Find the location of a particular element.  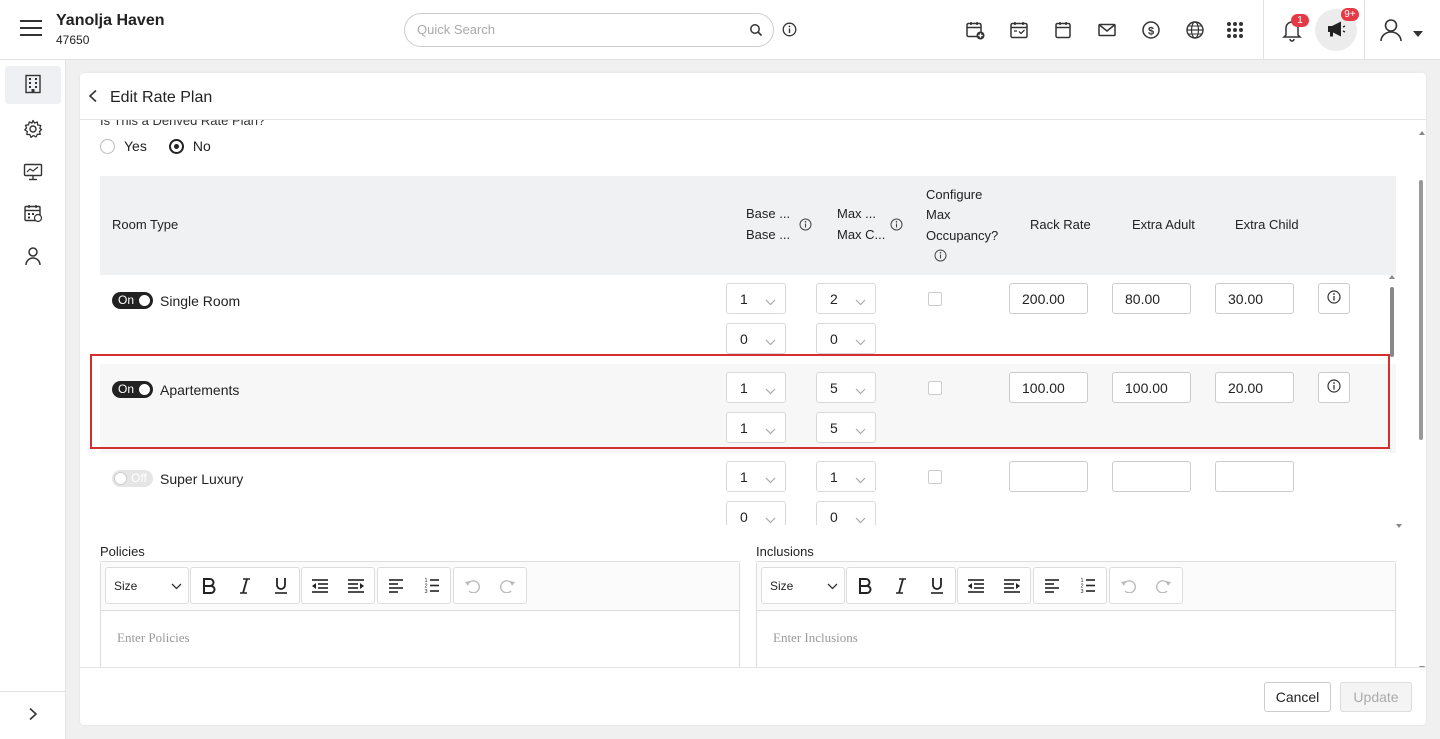

policies-toolbar: Size 123 is located at coordinates (420, 586).